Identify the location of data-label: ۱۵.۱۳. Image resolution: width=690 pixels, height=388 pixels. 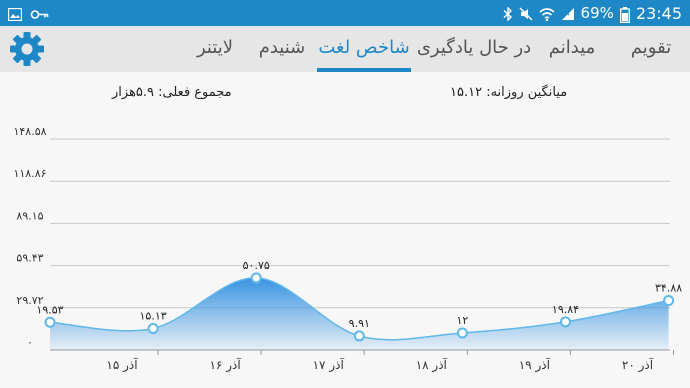
(153, 316).